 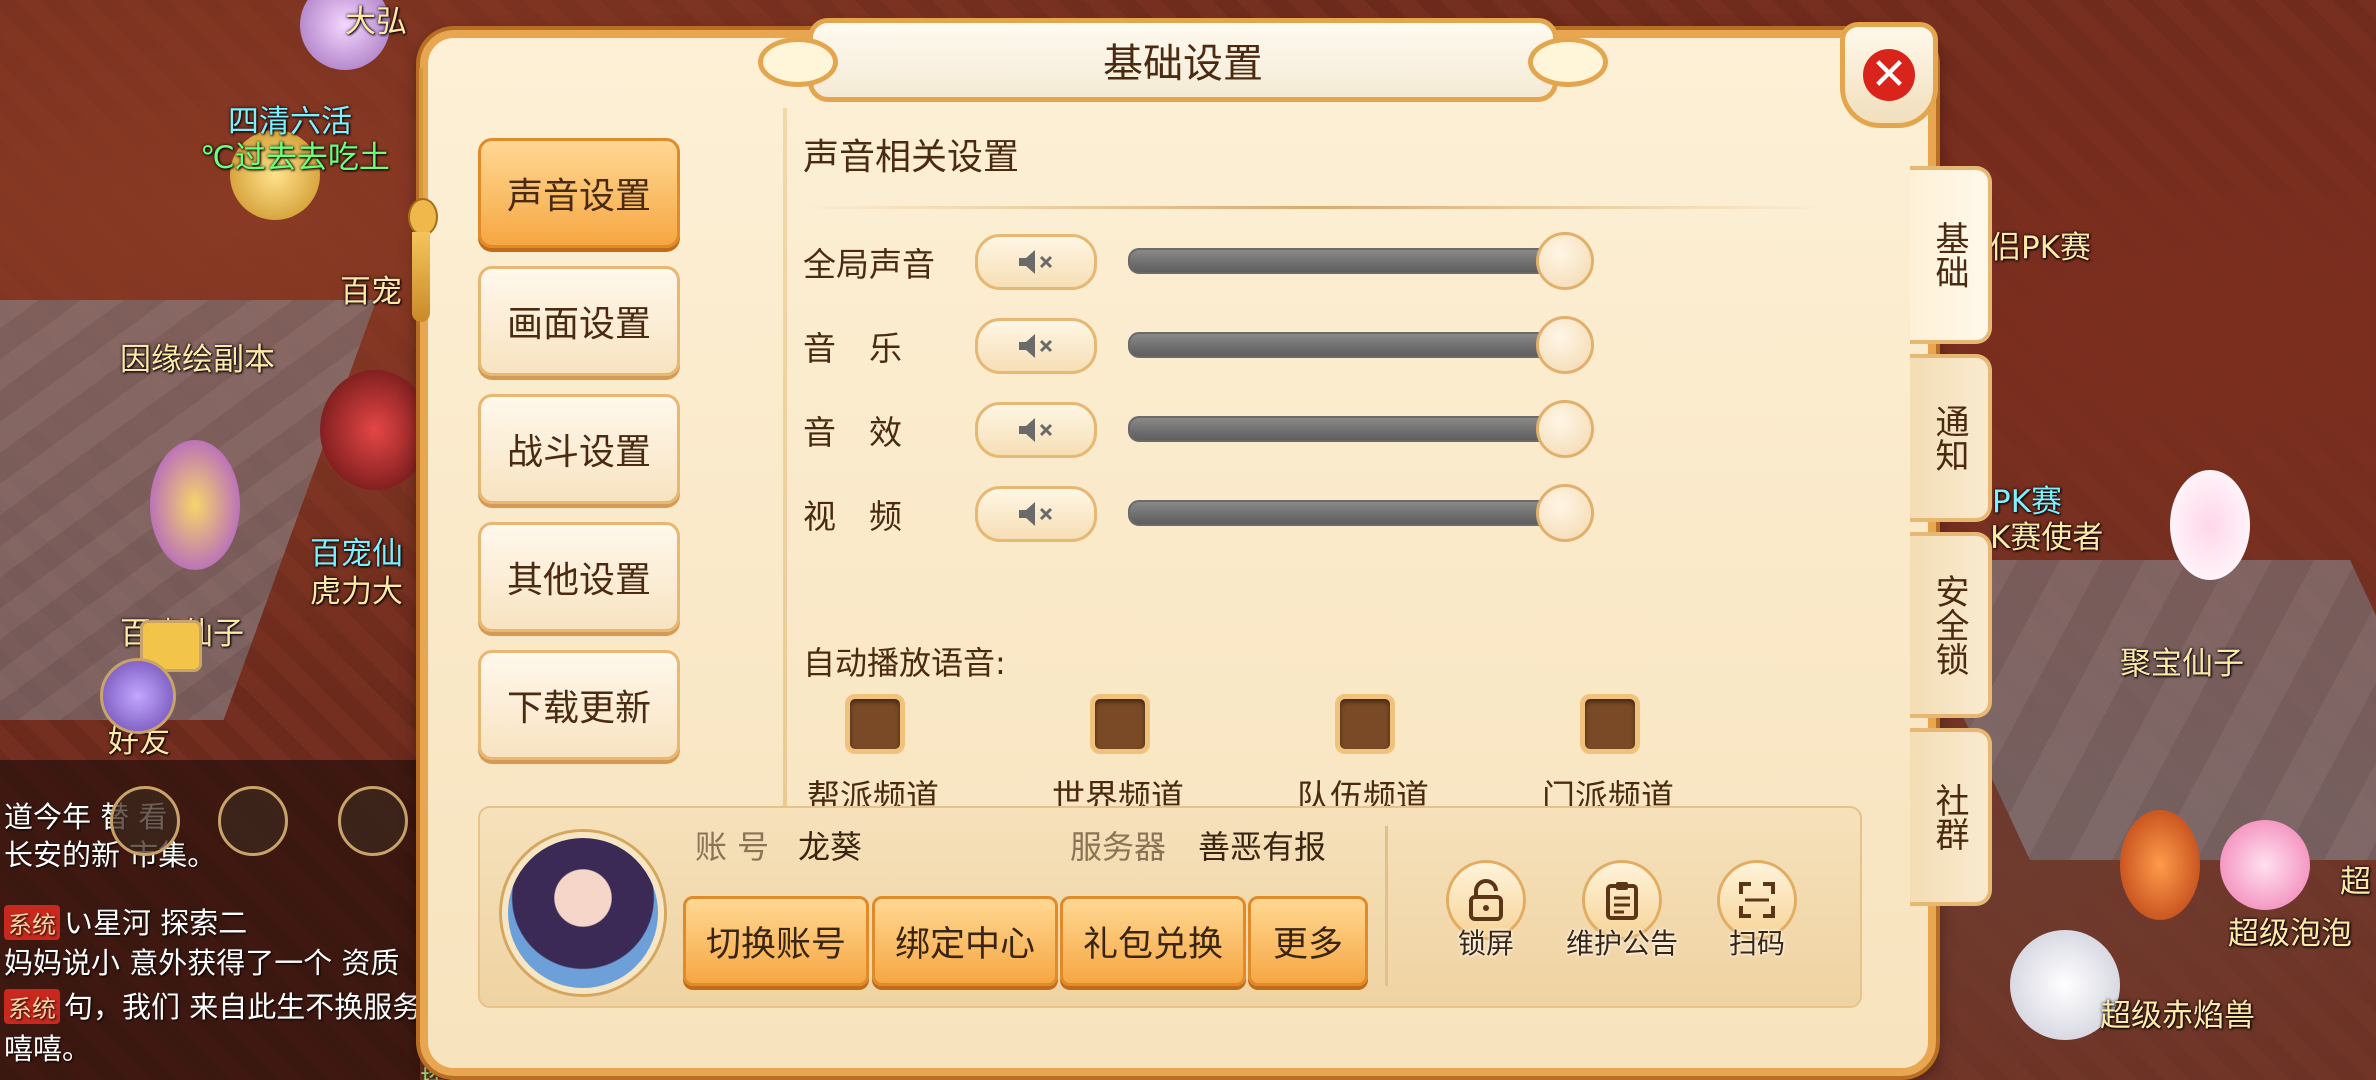 I want to click on server-value: 善恶有报, so click(x=1262, y=847).